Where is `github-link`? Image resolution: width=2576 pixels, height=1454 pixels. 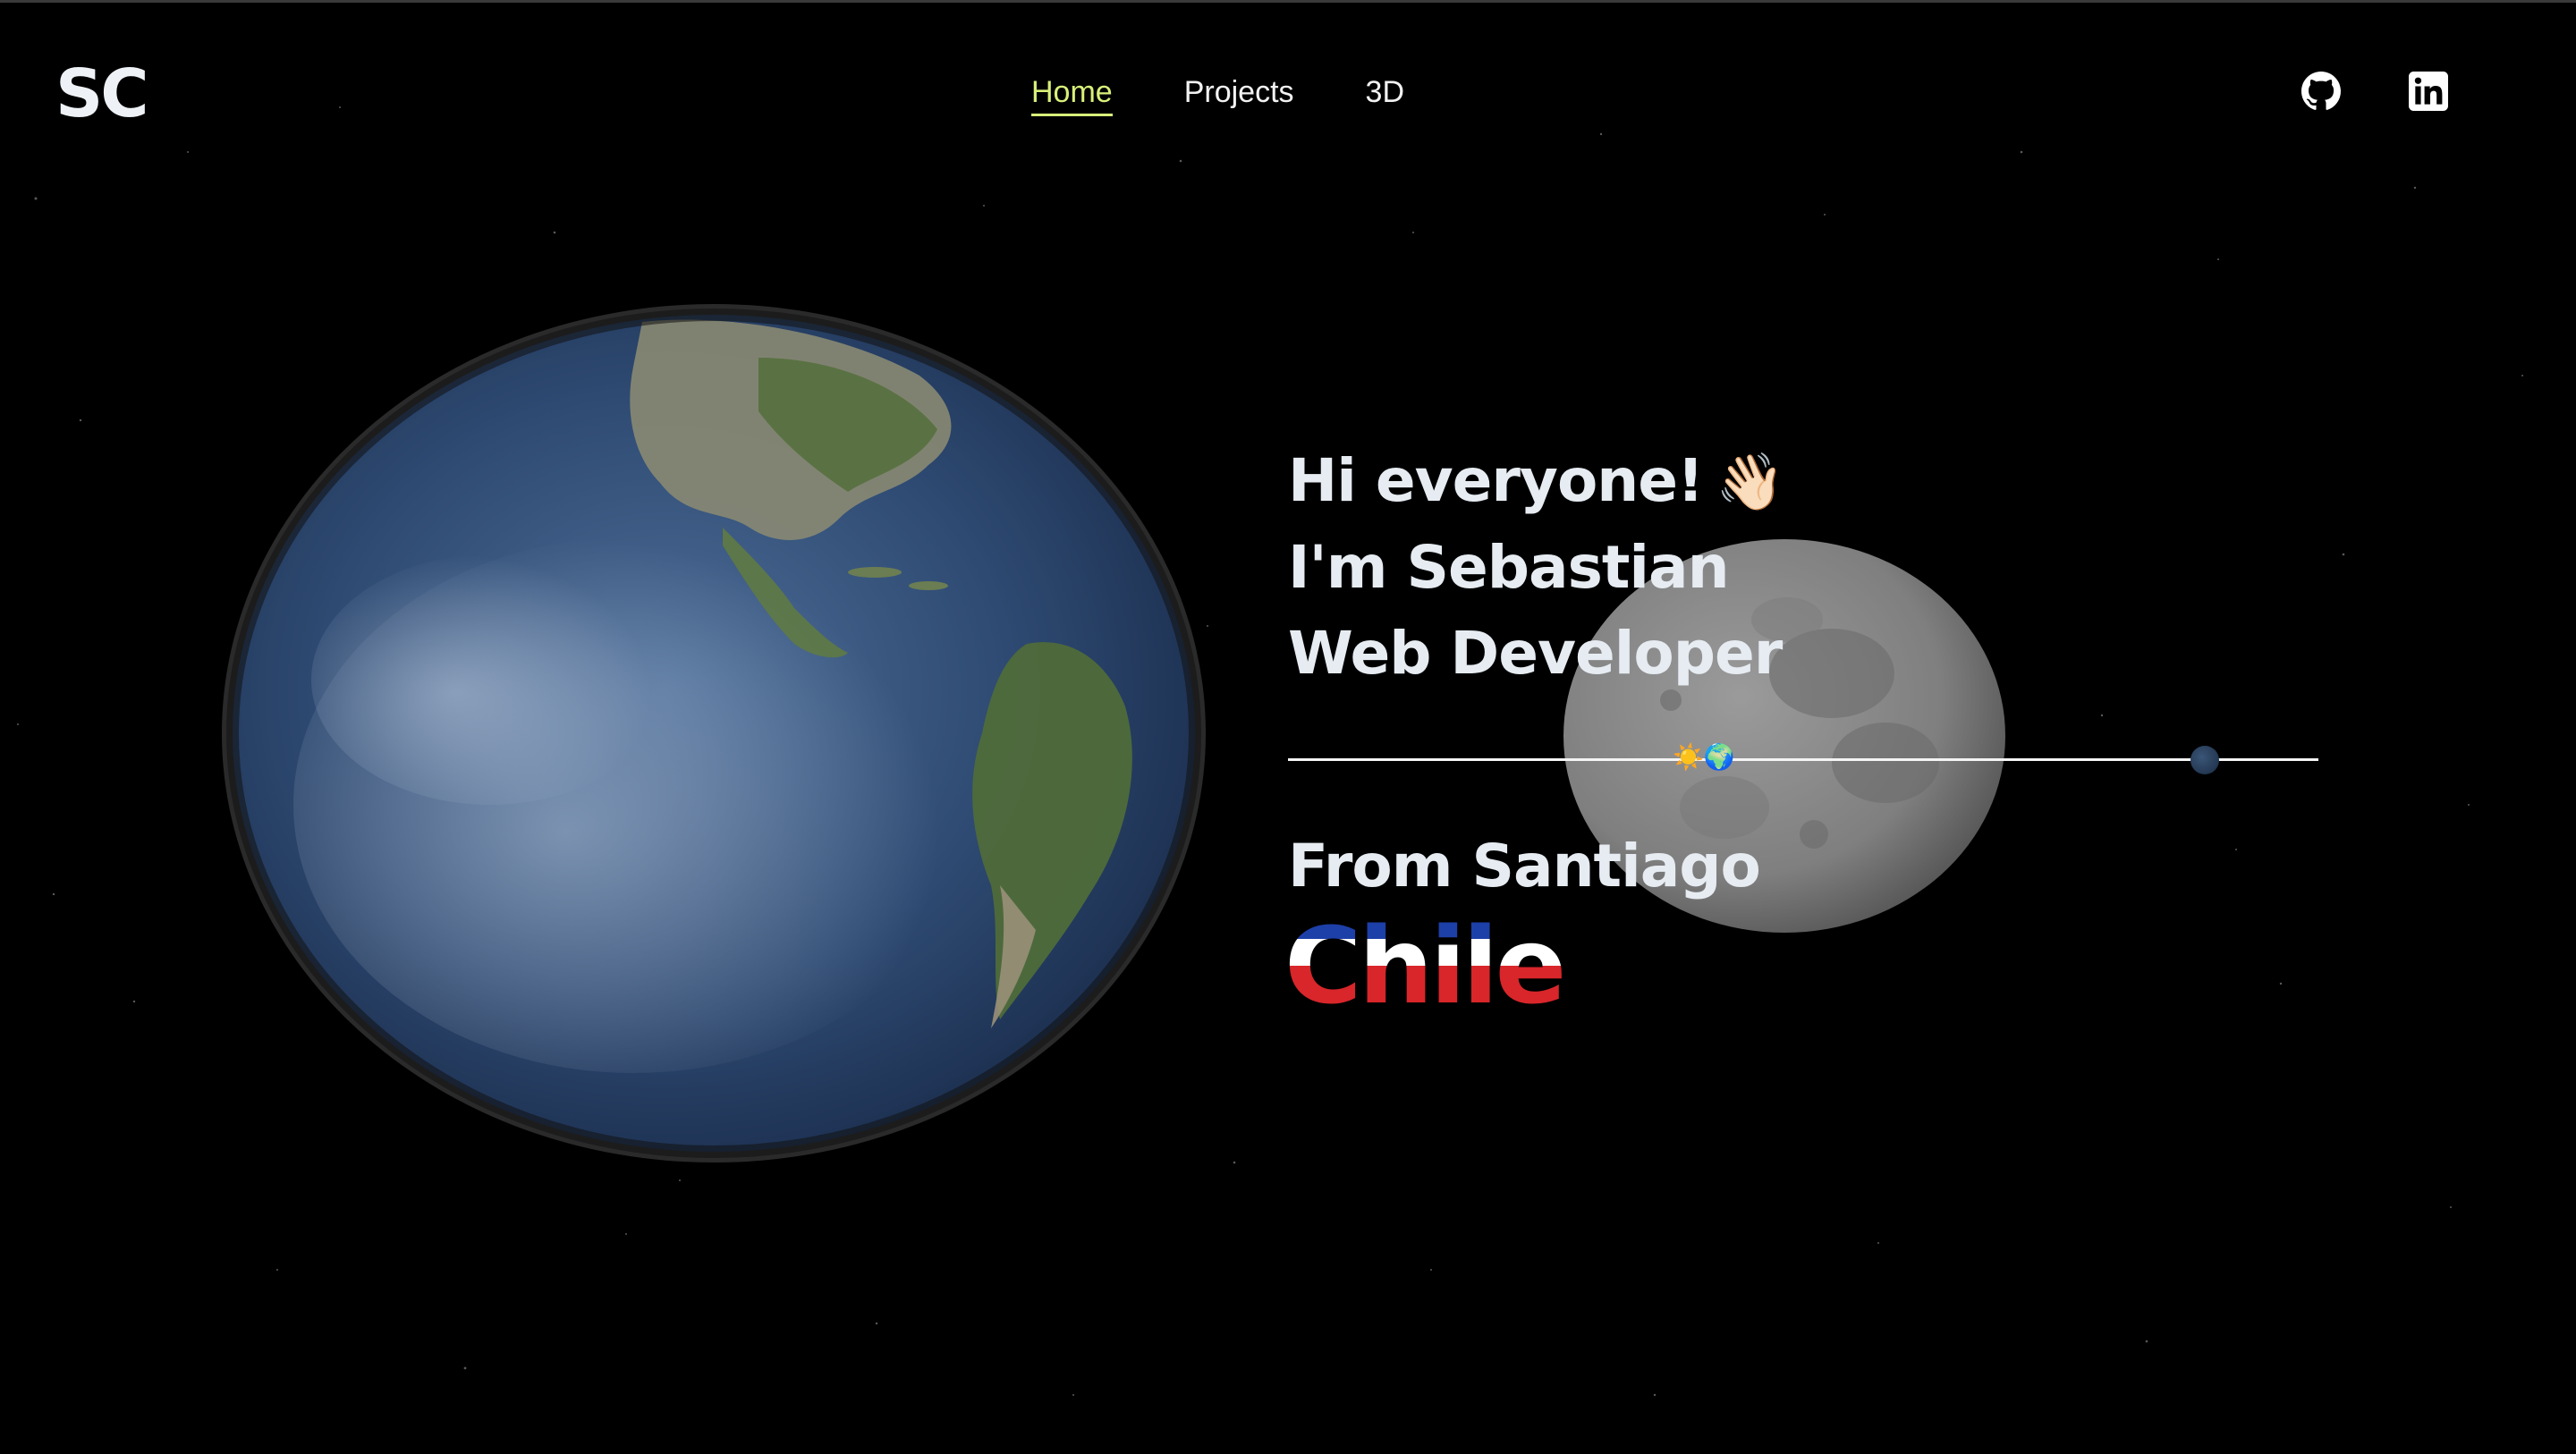
github-link is located at coordinates (2321, 91).